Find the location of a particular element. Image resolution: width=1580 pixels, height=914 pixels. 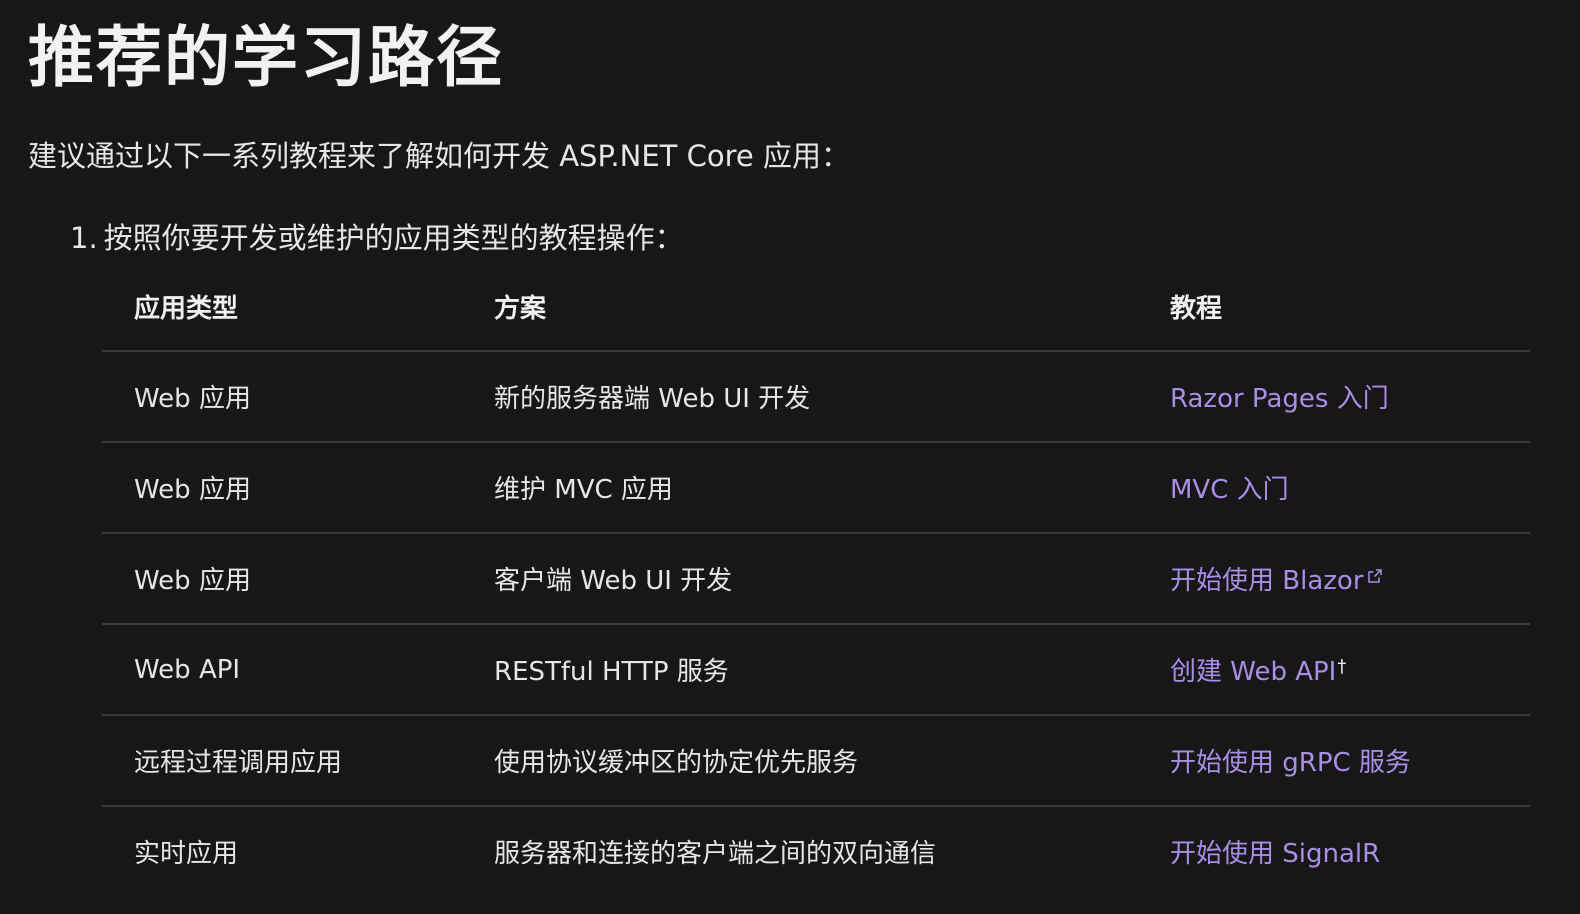

table-header-row: 应用类型 方案 教程 is located at coordinates (816, 307).